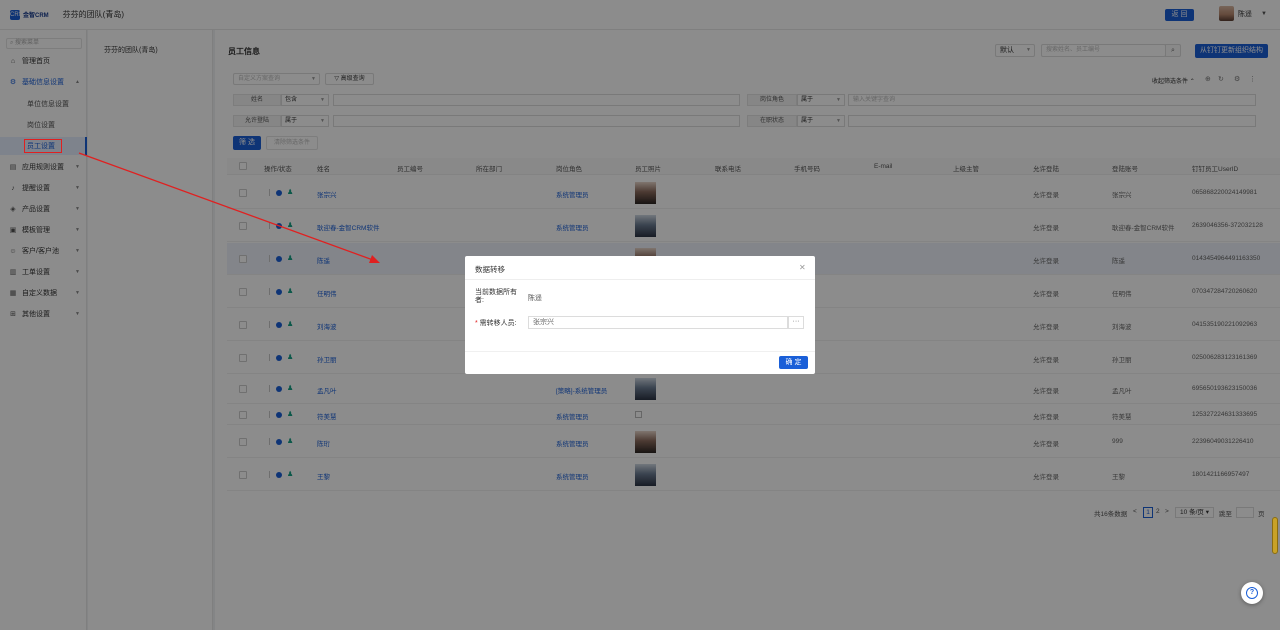 The width and height of the screenshot is (1280, 630). I want to click on transfer-label: * 需转移人员:, so click(496, 323).